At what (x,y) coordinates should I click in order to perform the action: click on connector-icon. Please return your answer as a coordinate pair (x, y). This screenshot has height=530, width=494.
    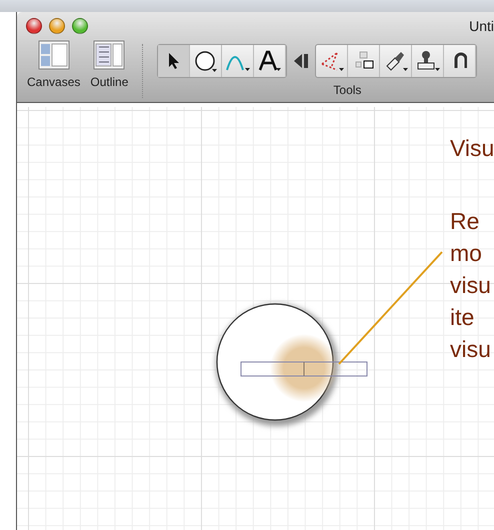
    Looking at the image, I should click on (331, 61).